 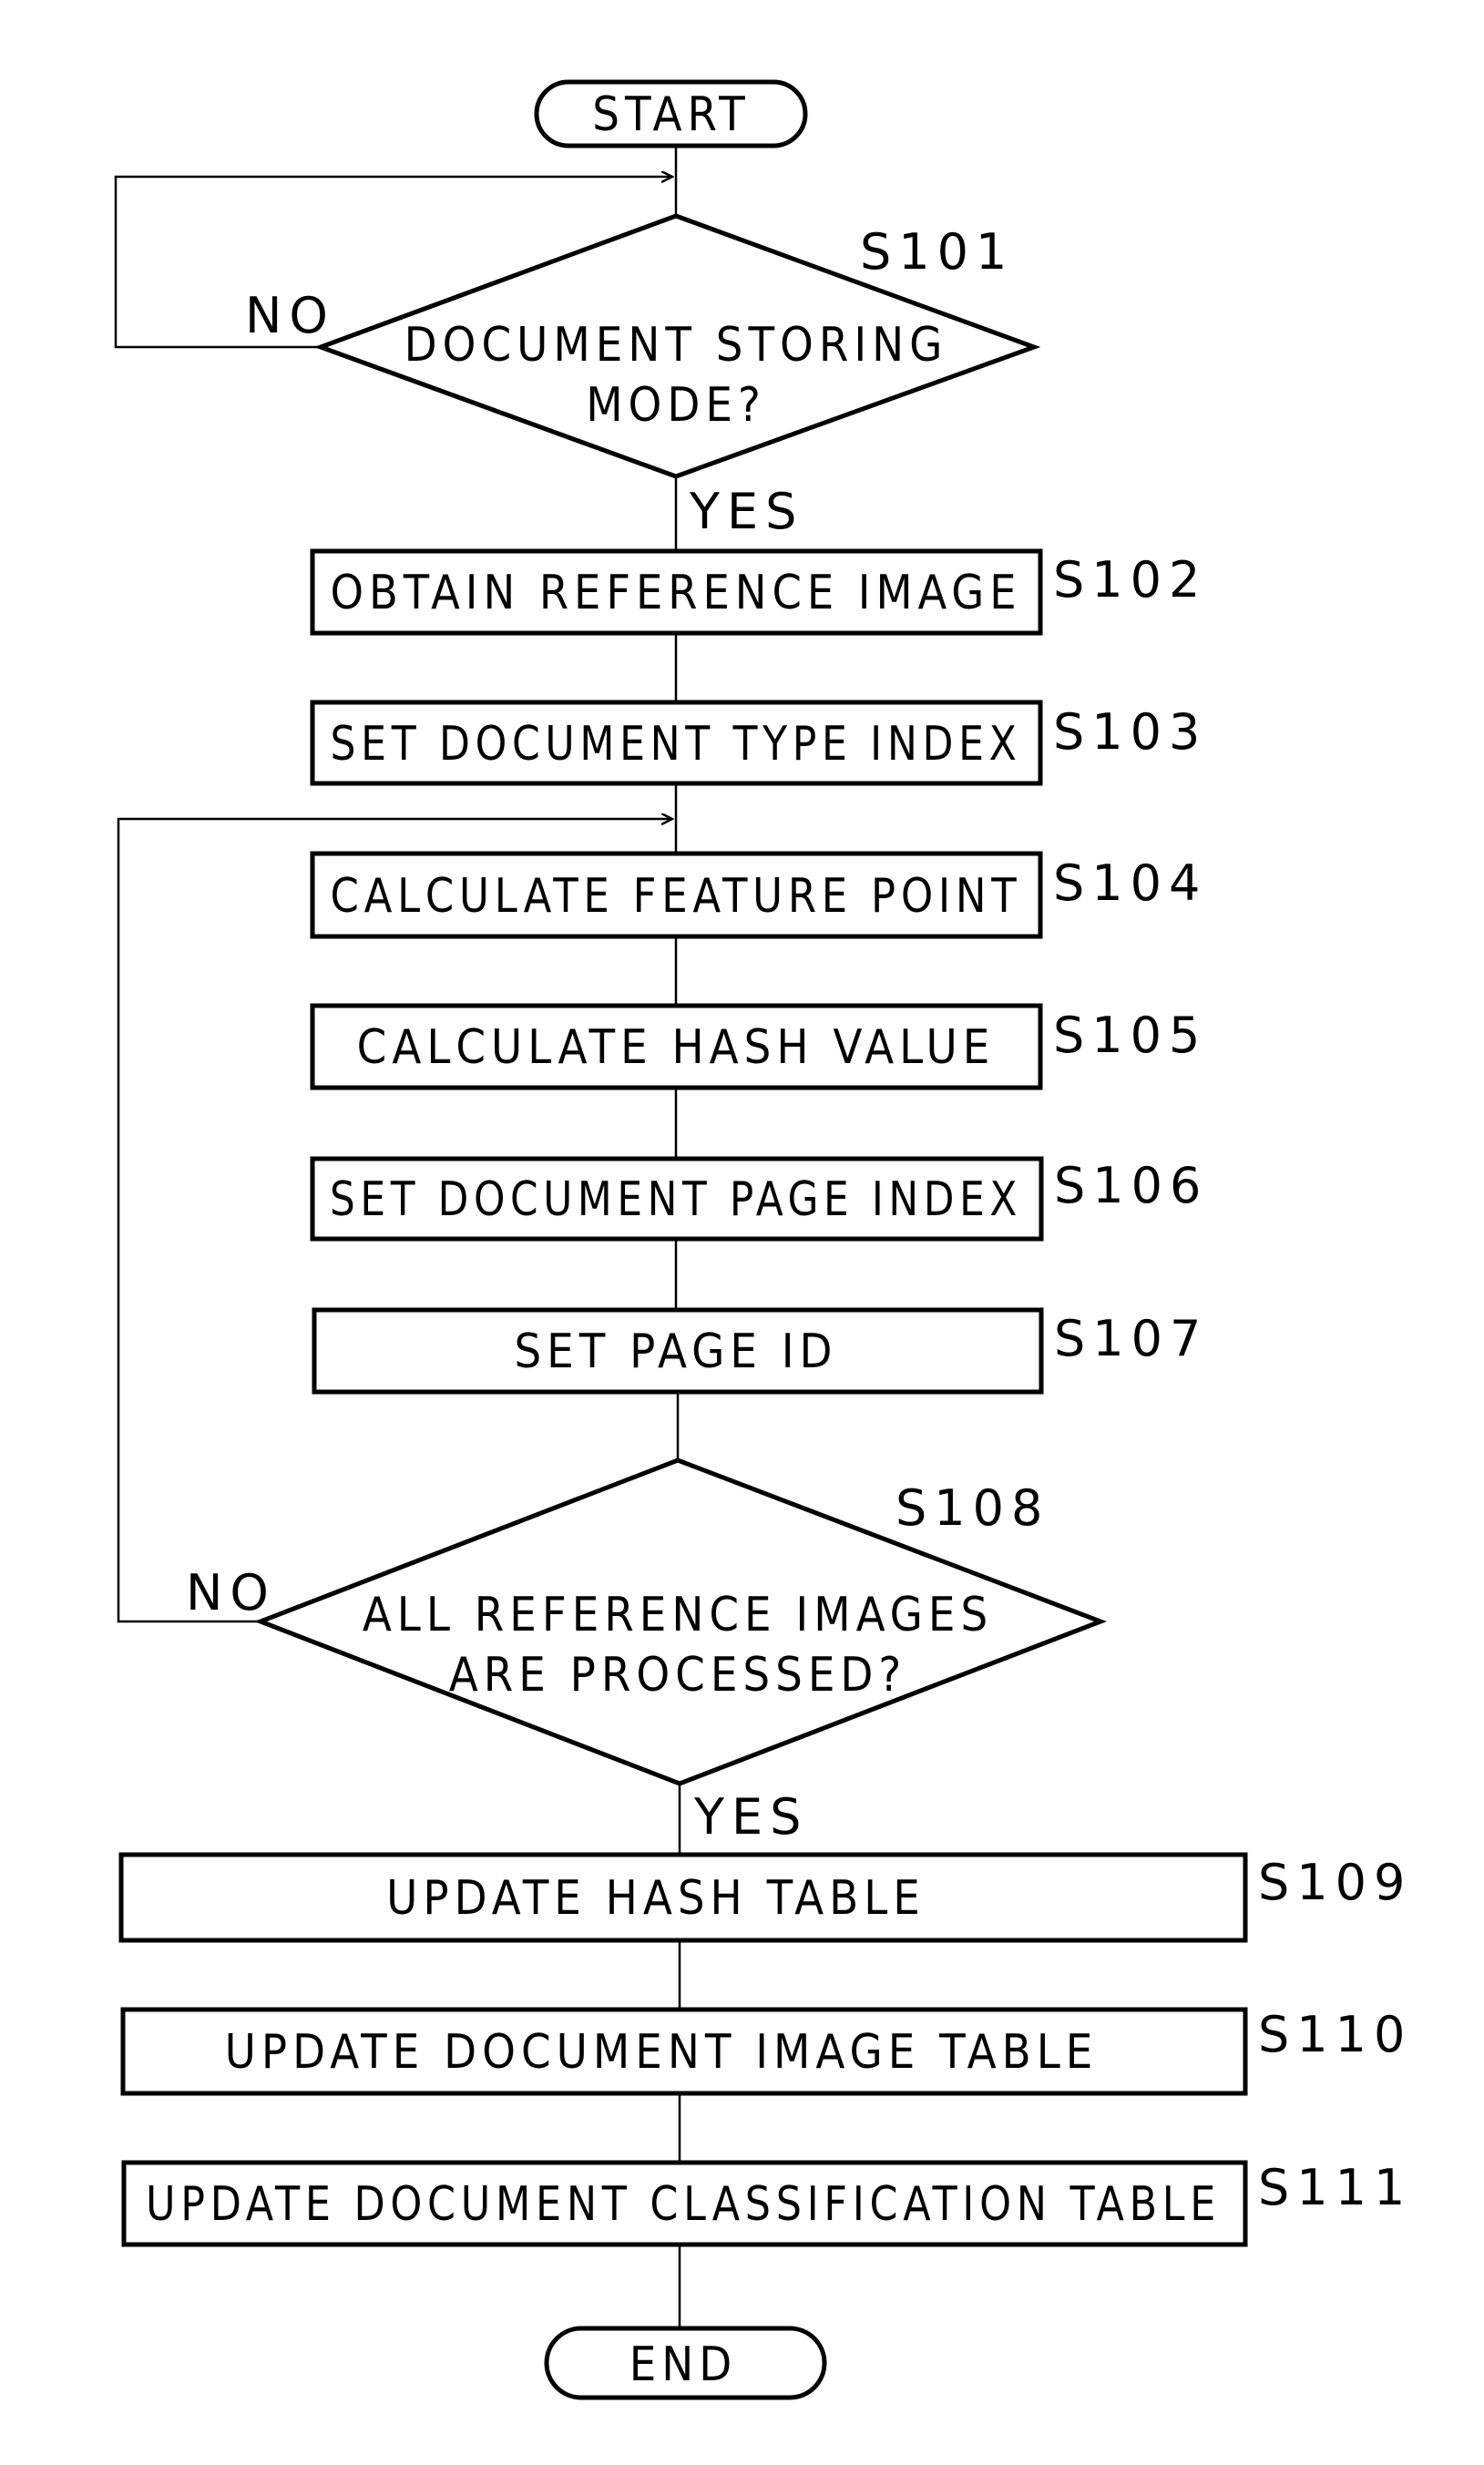 I want to click on s108-step-id: S108, so click(x=972, y=1508).